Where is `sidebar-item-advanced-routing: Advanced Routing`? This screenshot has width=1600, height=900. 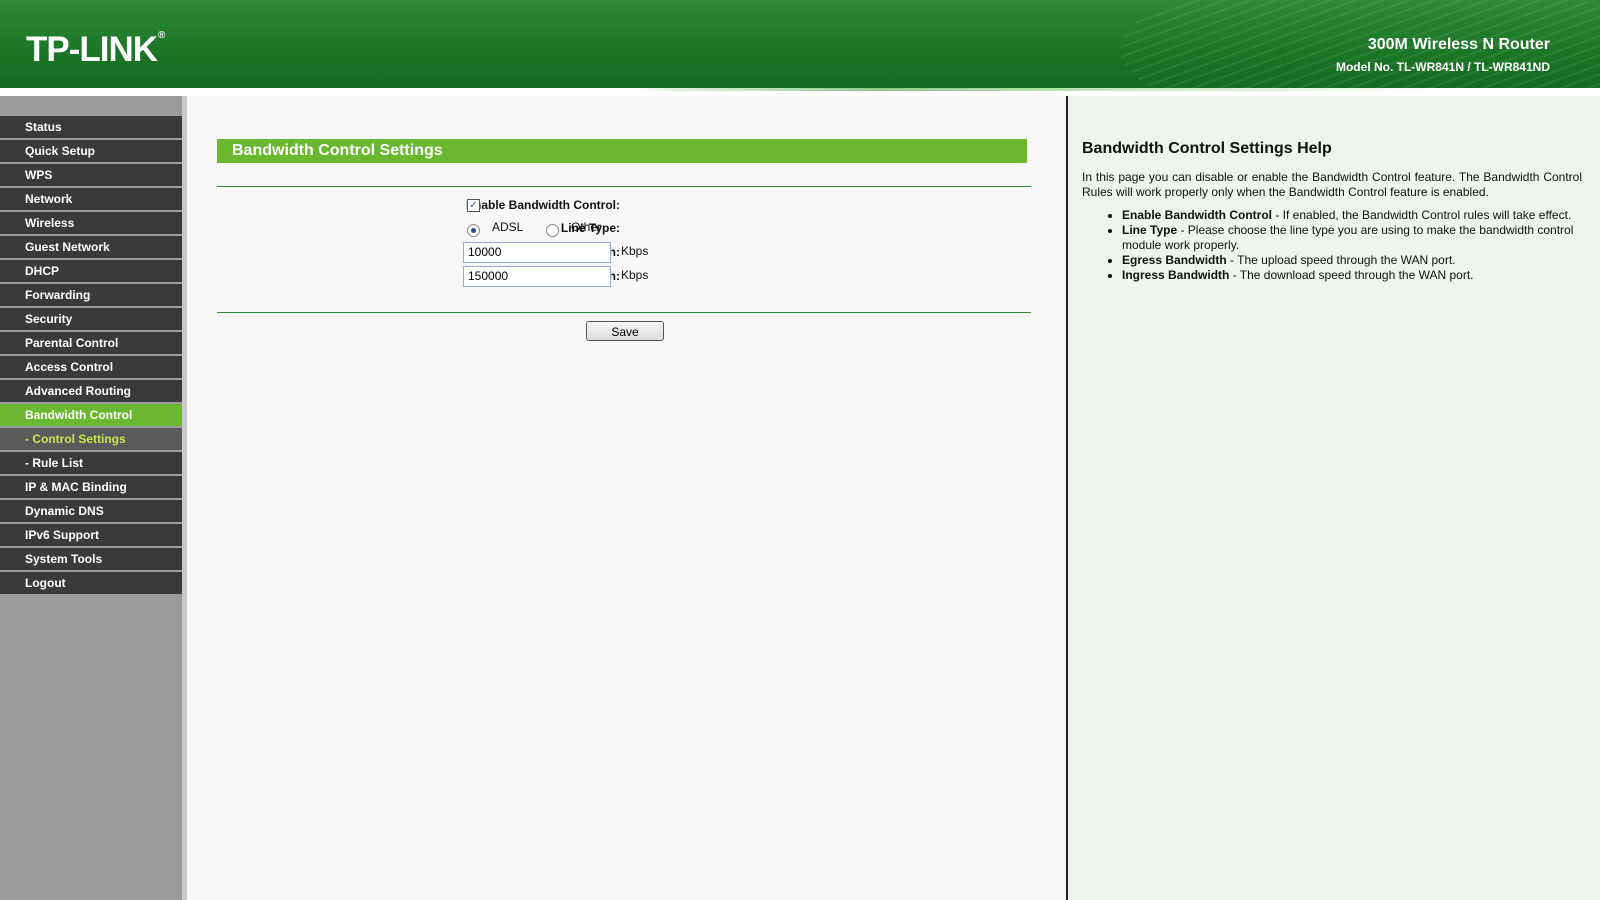 sidebar-item-advanced-routing: Advanced Routing is located at coordinates (91, 391).